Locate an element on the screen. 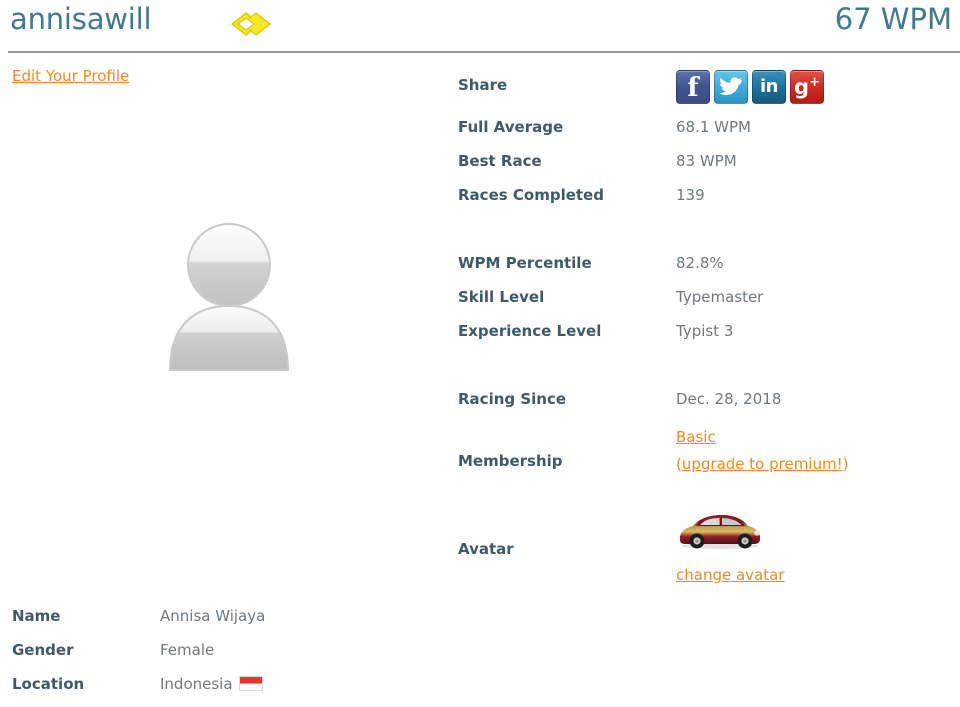 Image resolution: width=960 pixels, height=707 pixels. location-row: Location Indonesia is located at coordinates (222, 691).